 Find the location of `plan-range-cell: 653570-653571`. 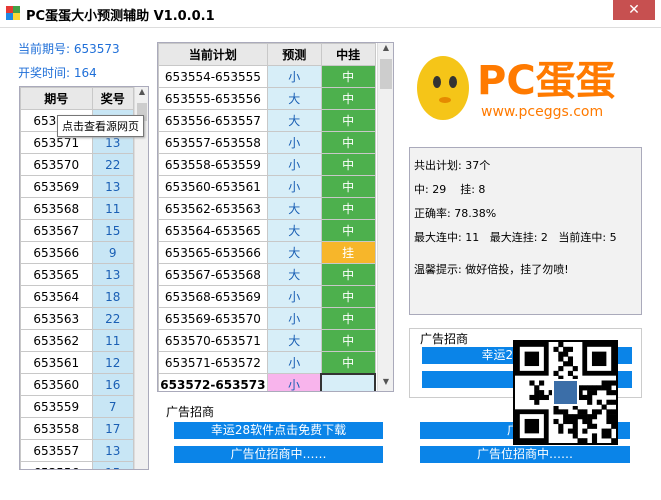

plan-range-cell: 653570-653571 is located at coordinates (213, 340).